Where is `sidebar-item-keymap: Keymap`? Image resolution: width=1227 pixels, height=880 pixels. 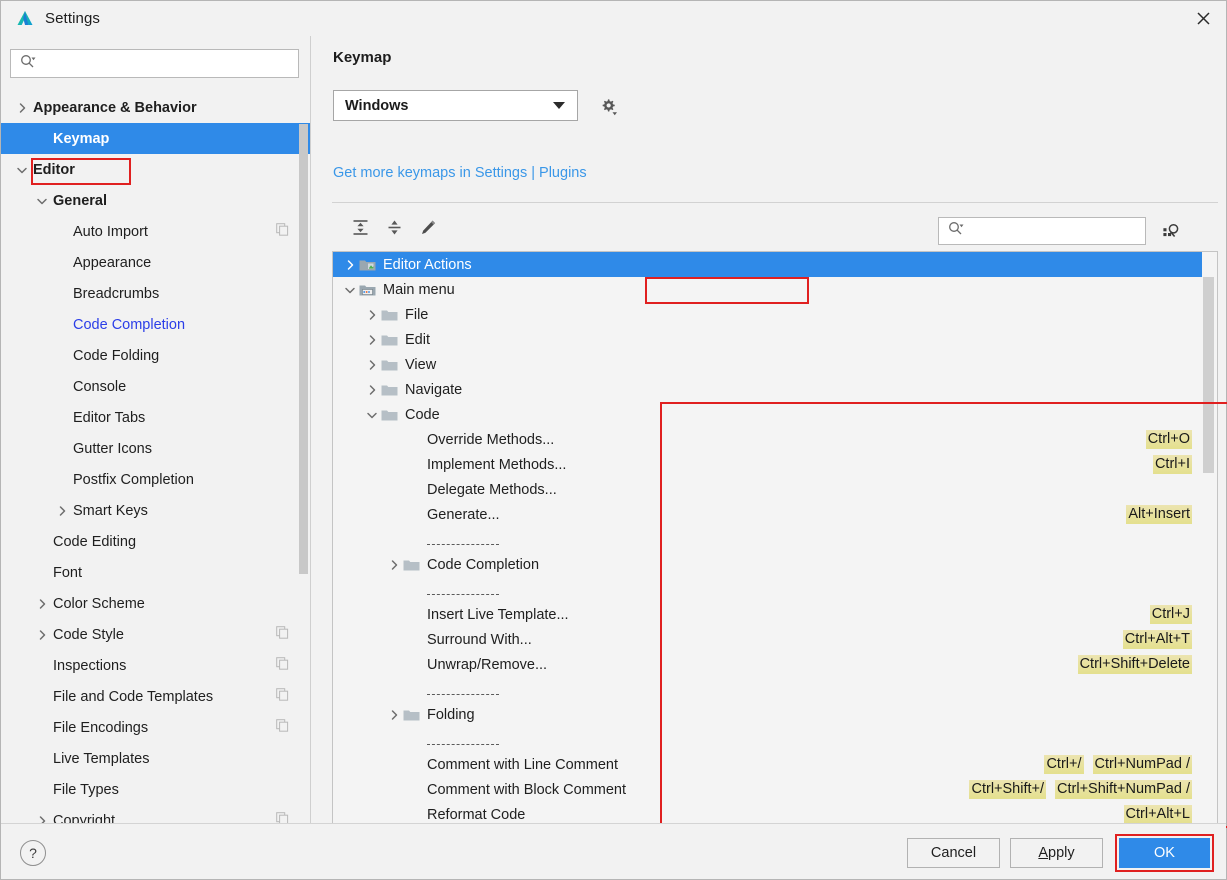
sidebar-item-keymap: Keymap is located at coordinates (155, 138).